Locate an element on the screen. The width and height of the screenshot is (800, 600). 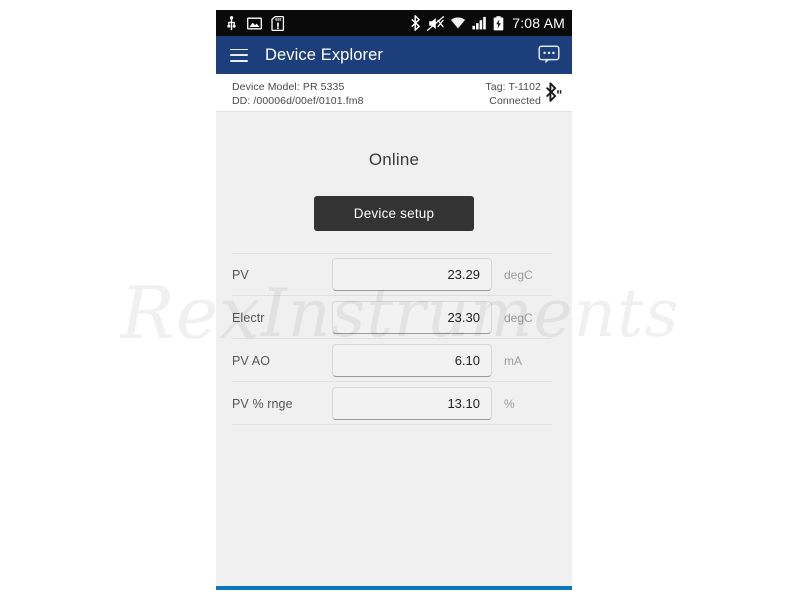
device-info-right: Tag: T-1102 Connected is located at coordinates (523, 94).